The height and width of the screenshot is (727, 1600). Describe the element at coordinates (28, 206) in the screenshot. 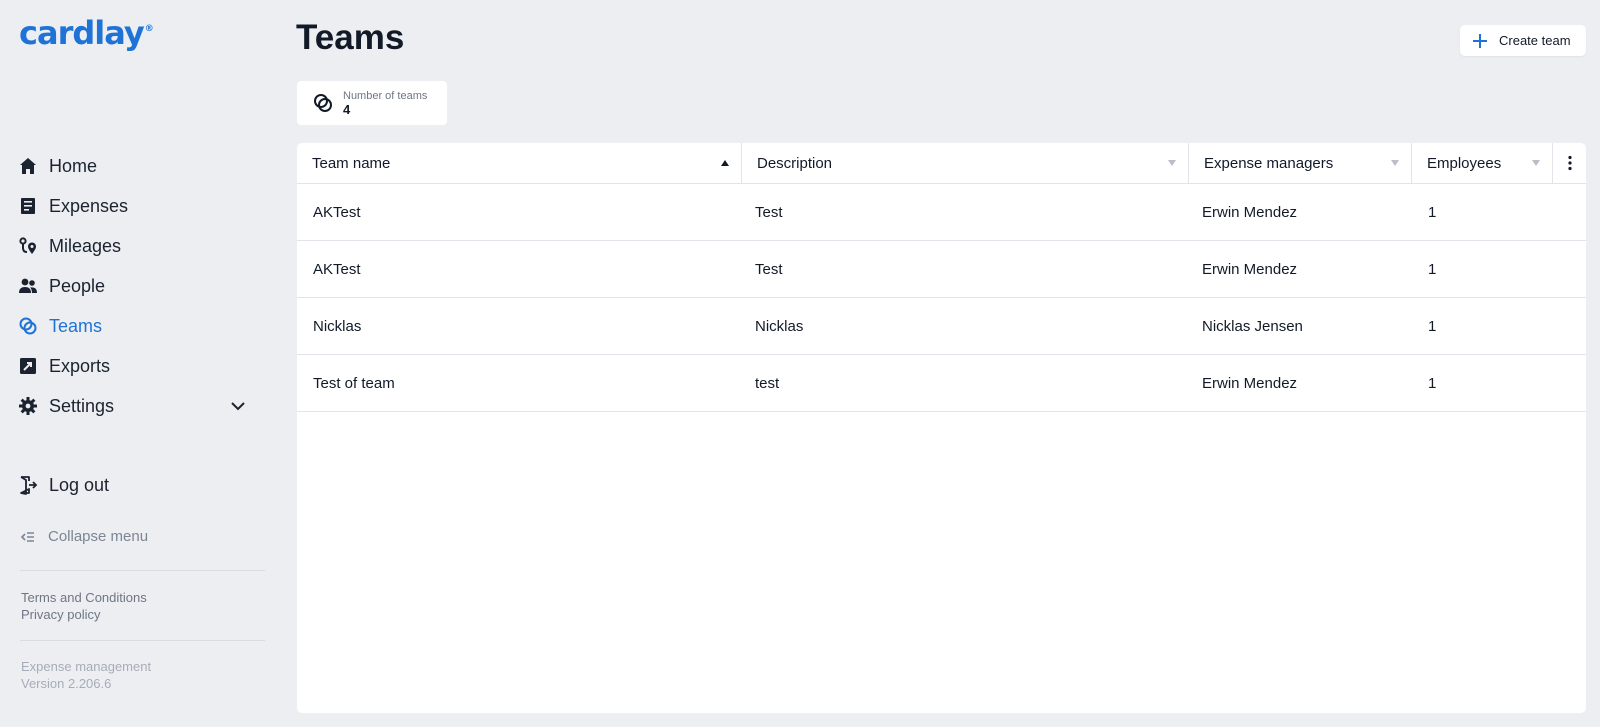

I see `receipt-icon` at that location.